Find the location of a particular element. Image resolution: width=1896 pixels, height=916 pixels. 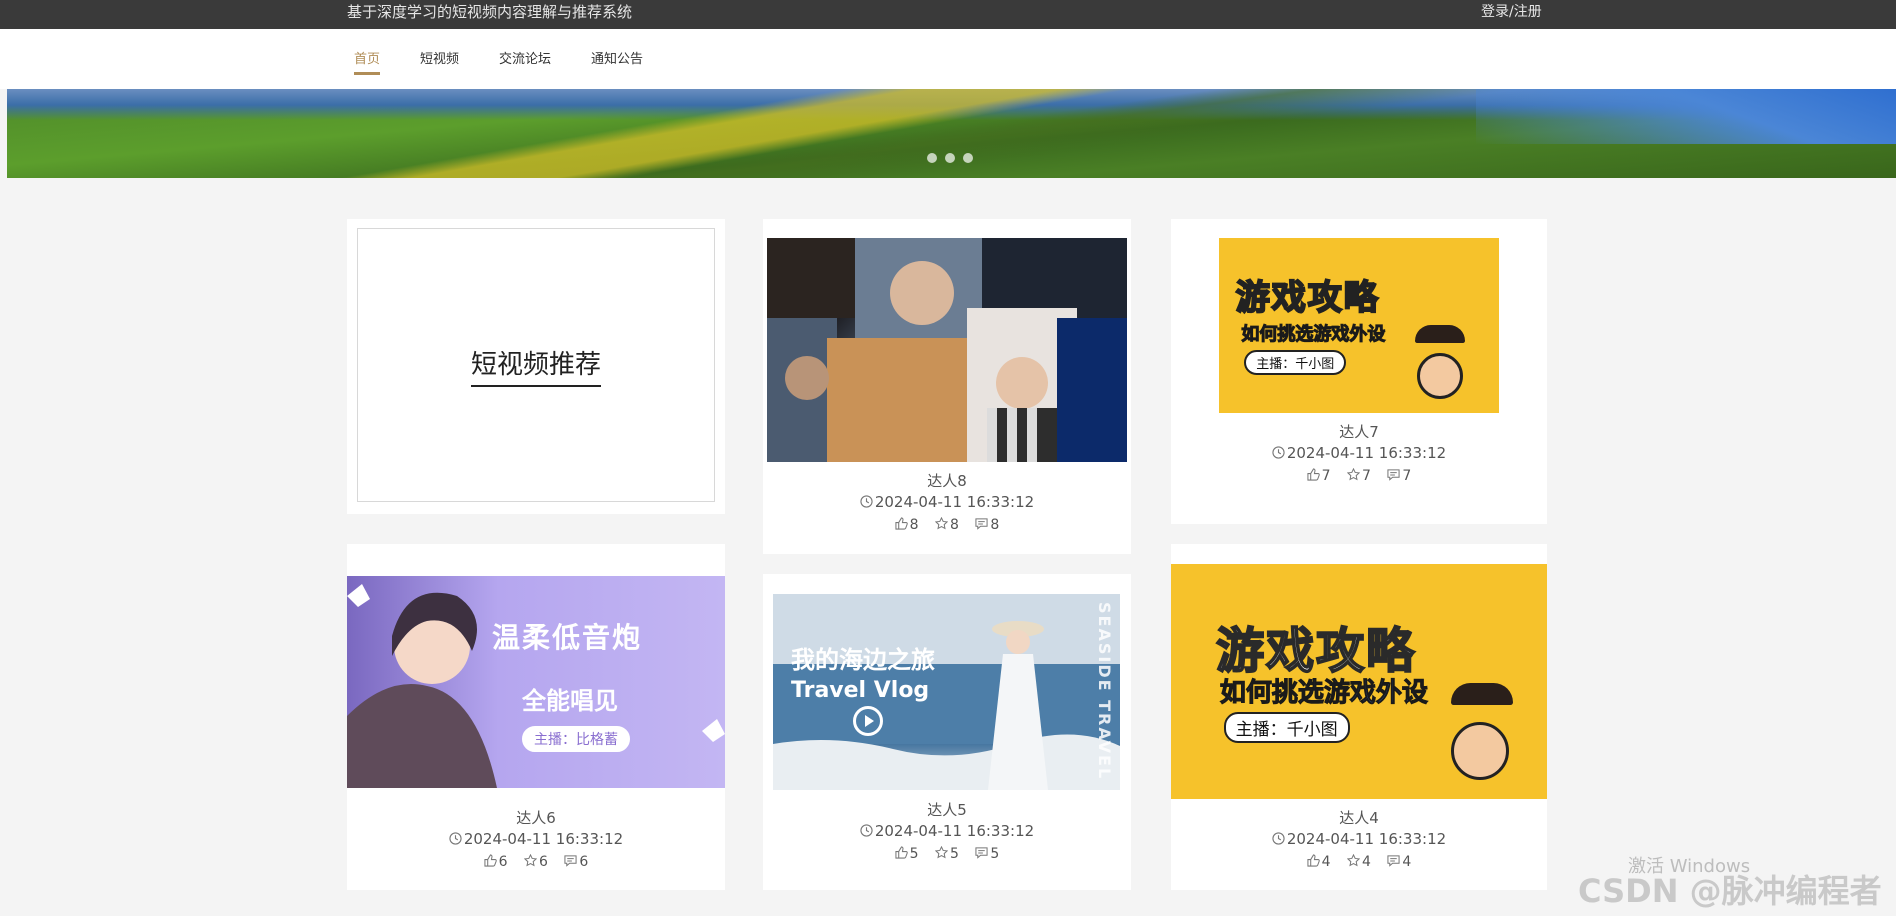

recommend-card: 短视频推荐 is located at coordinates (536, 366).